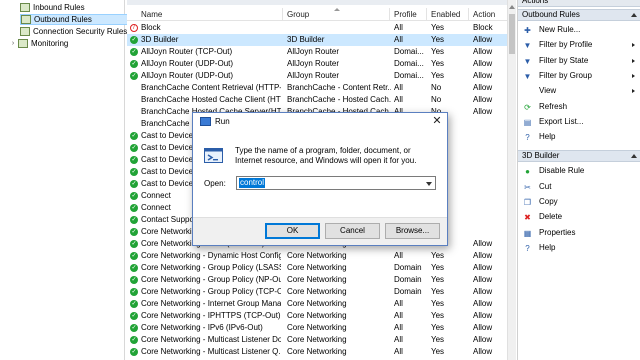  What do you see at coordinates (579, 156) in the screenshot?
I see `actions-section-header: 3D Builder` at bounding box center [579, 156].